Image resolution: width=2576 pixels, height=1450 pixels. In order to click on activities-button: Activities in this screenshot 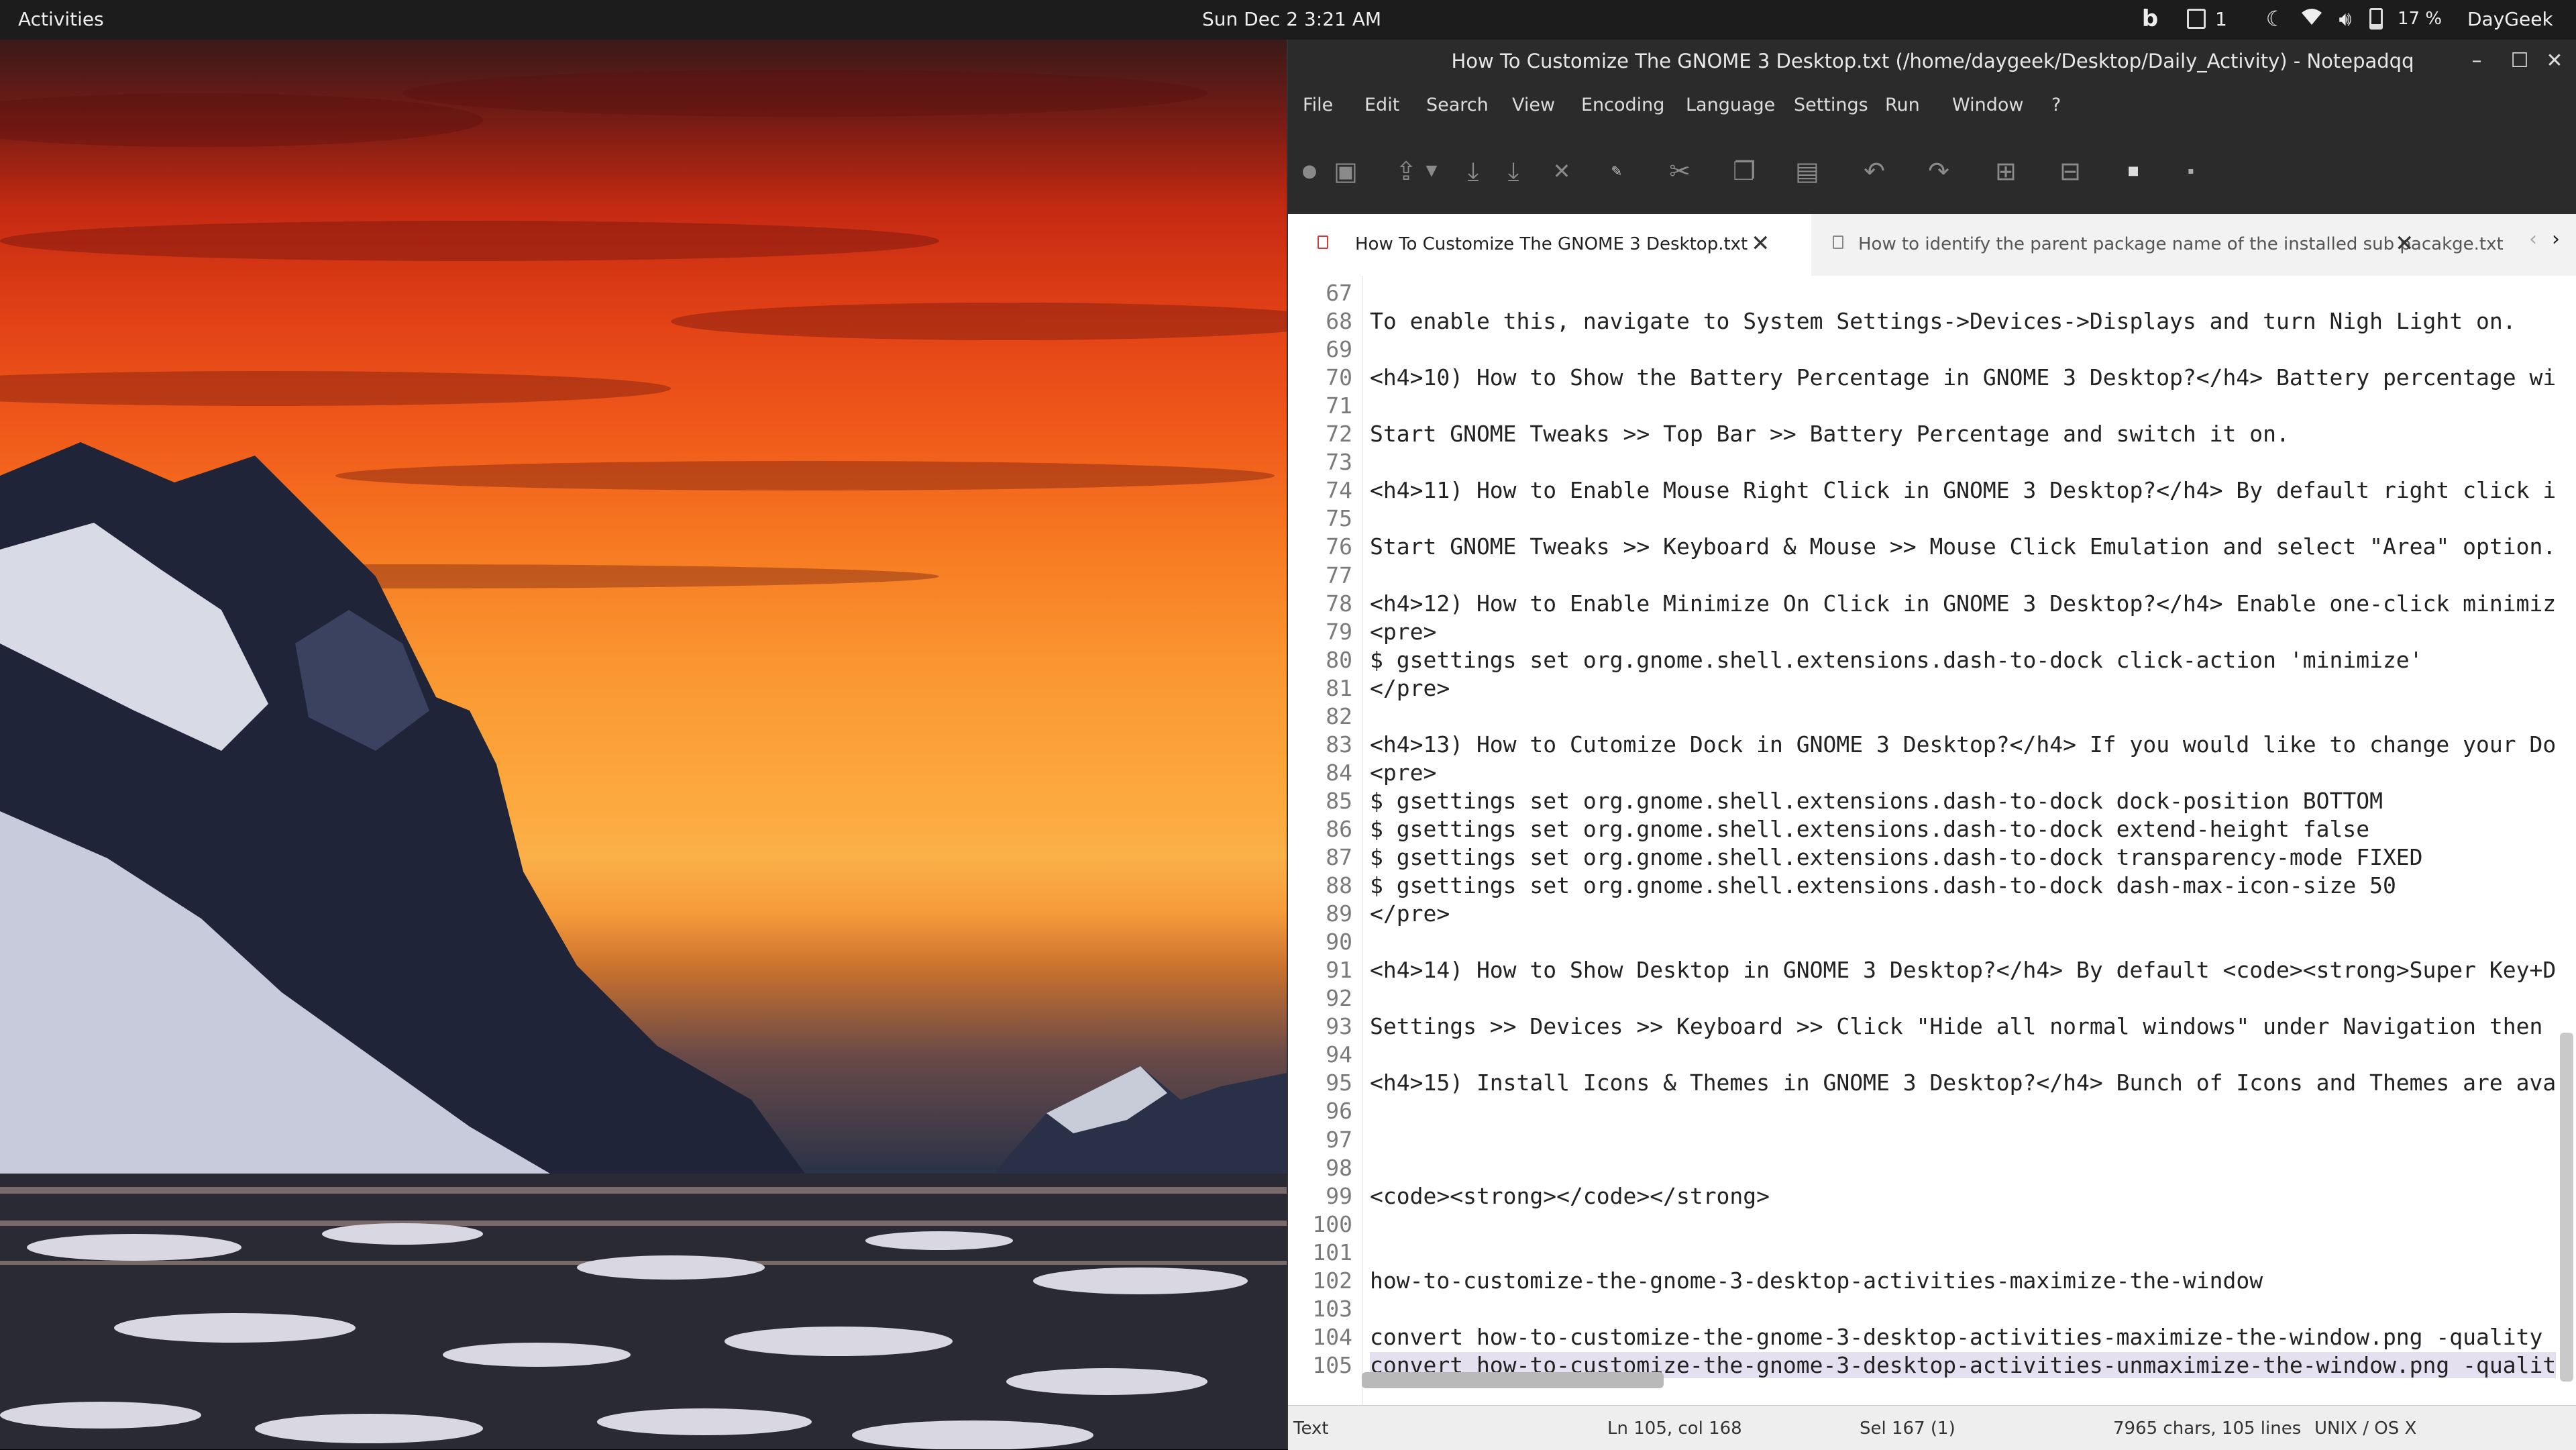, I will do `click(61, 19)`.